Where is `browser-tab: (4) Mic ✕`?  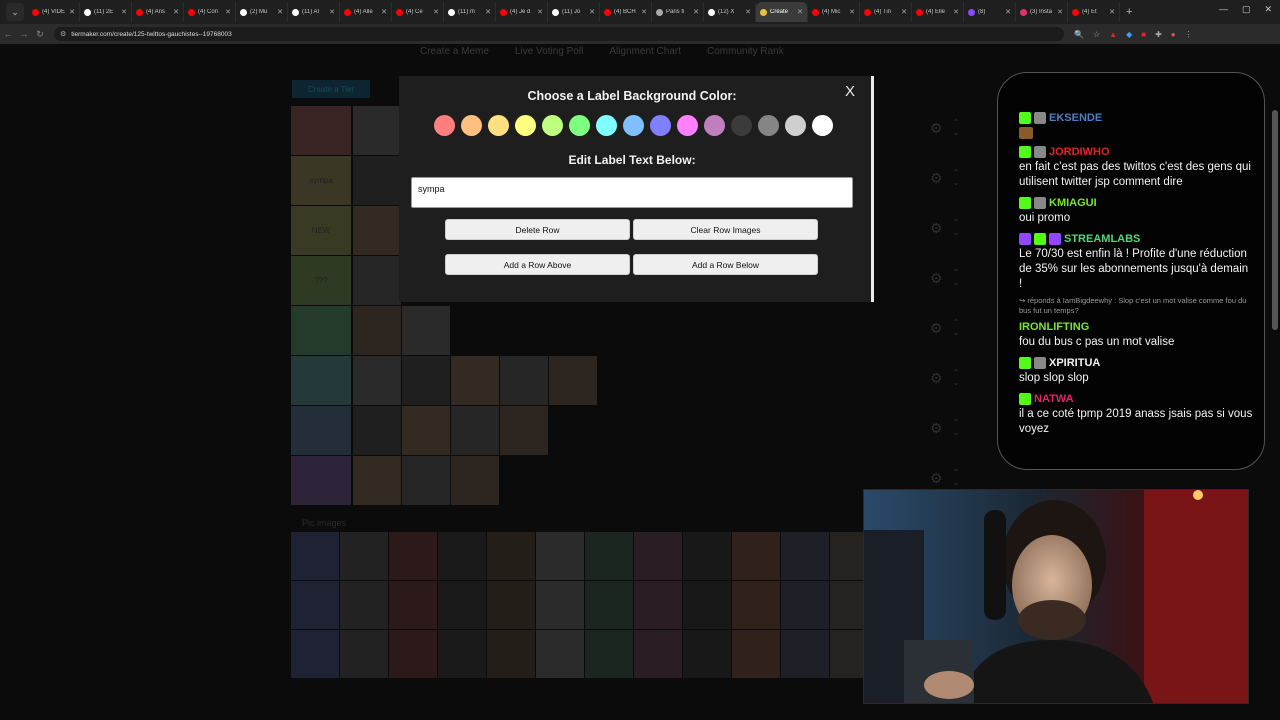 browser-tab: (4) Mic ✕ is located at coordinates (834, 12).